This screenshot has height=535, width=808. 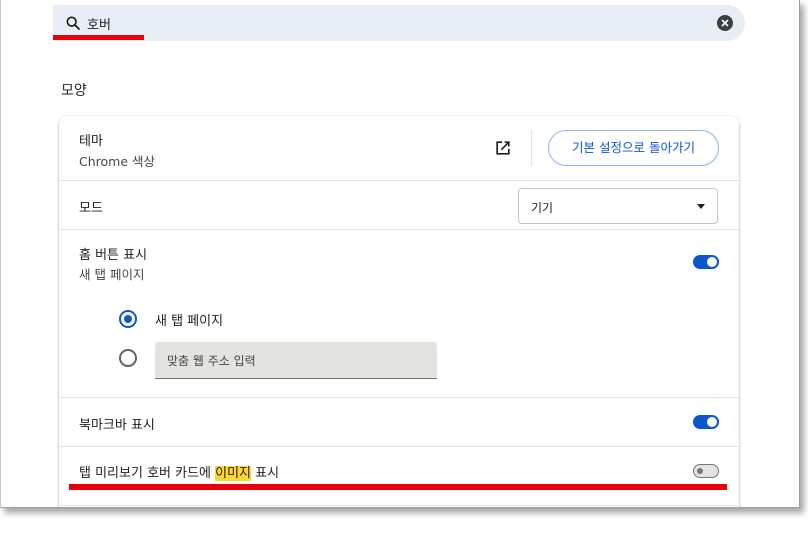 I want to click on radio-new-tab-page, so click(x=128, y=319).